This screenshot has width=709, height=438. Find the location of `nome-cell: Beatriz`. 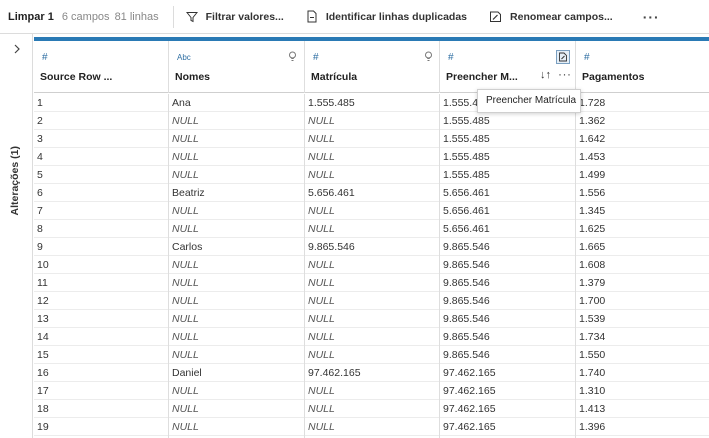

nome-cell: Beatriz is located at coordinates (237, 193).